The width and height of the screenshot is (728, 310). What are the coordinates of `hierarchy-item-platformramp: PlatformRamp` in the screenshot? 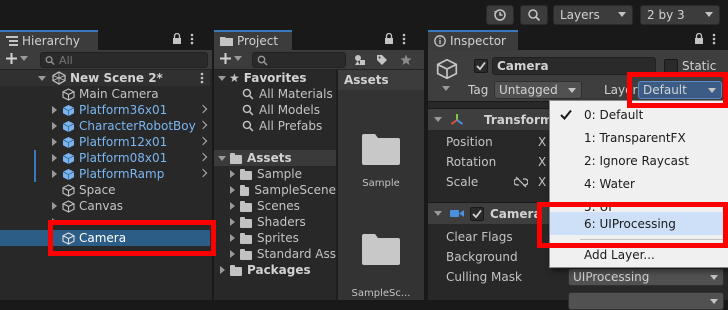 It's located at (105, 174).